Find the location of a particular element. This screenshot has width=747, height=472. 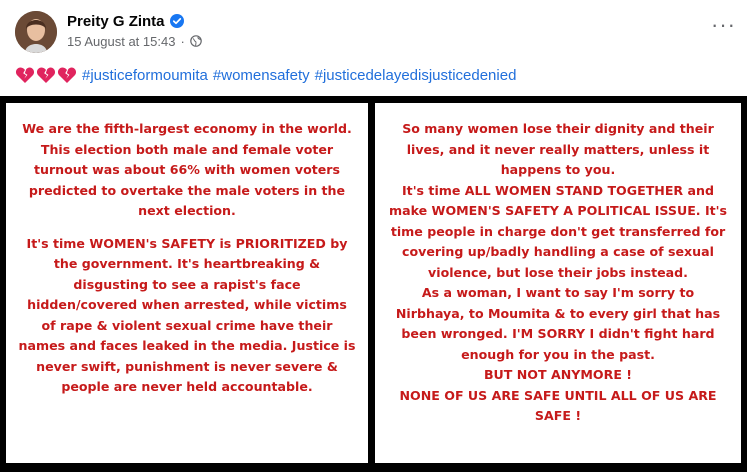

hashtag-link: #womensafety is located at coordinates (261, 75).